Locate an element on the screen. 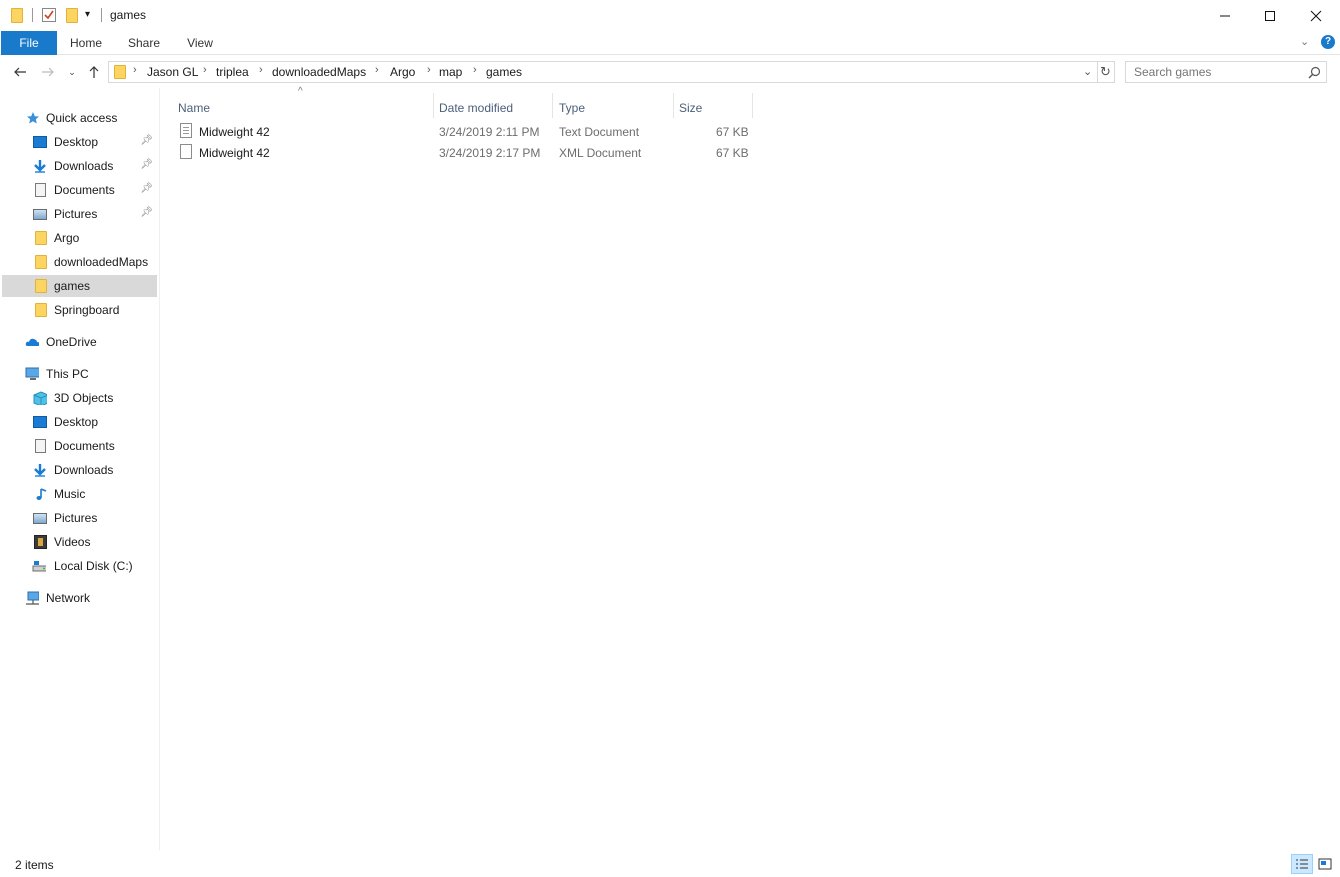  search-icon is located at coordinates (1314, 72).